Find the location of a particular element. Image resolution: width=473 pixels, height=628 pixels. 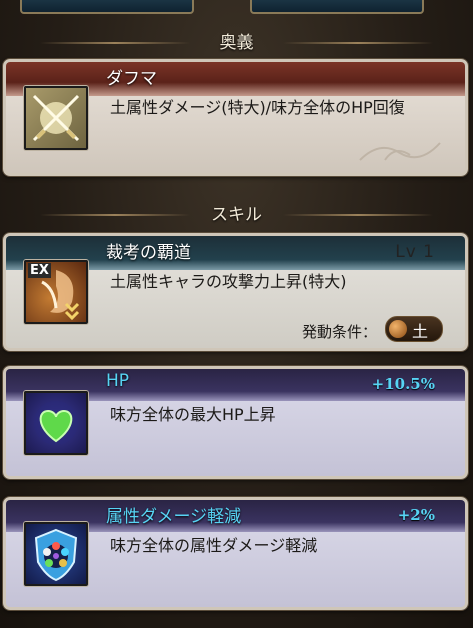

green-heart-icon is located at coordinates (56, 423).